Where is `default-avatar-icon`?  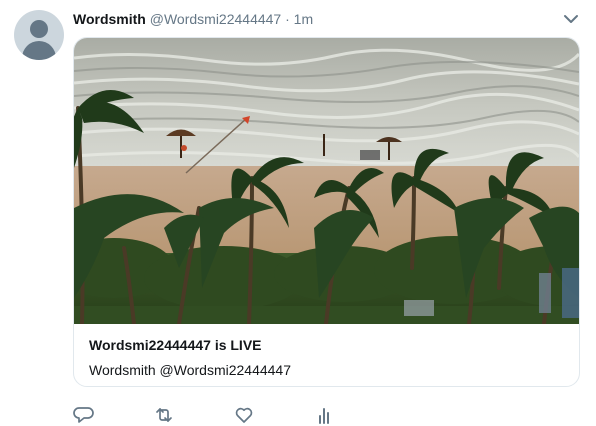 default-avatar-icon is located at coordinates (39, 29).